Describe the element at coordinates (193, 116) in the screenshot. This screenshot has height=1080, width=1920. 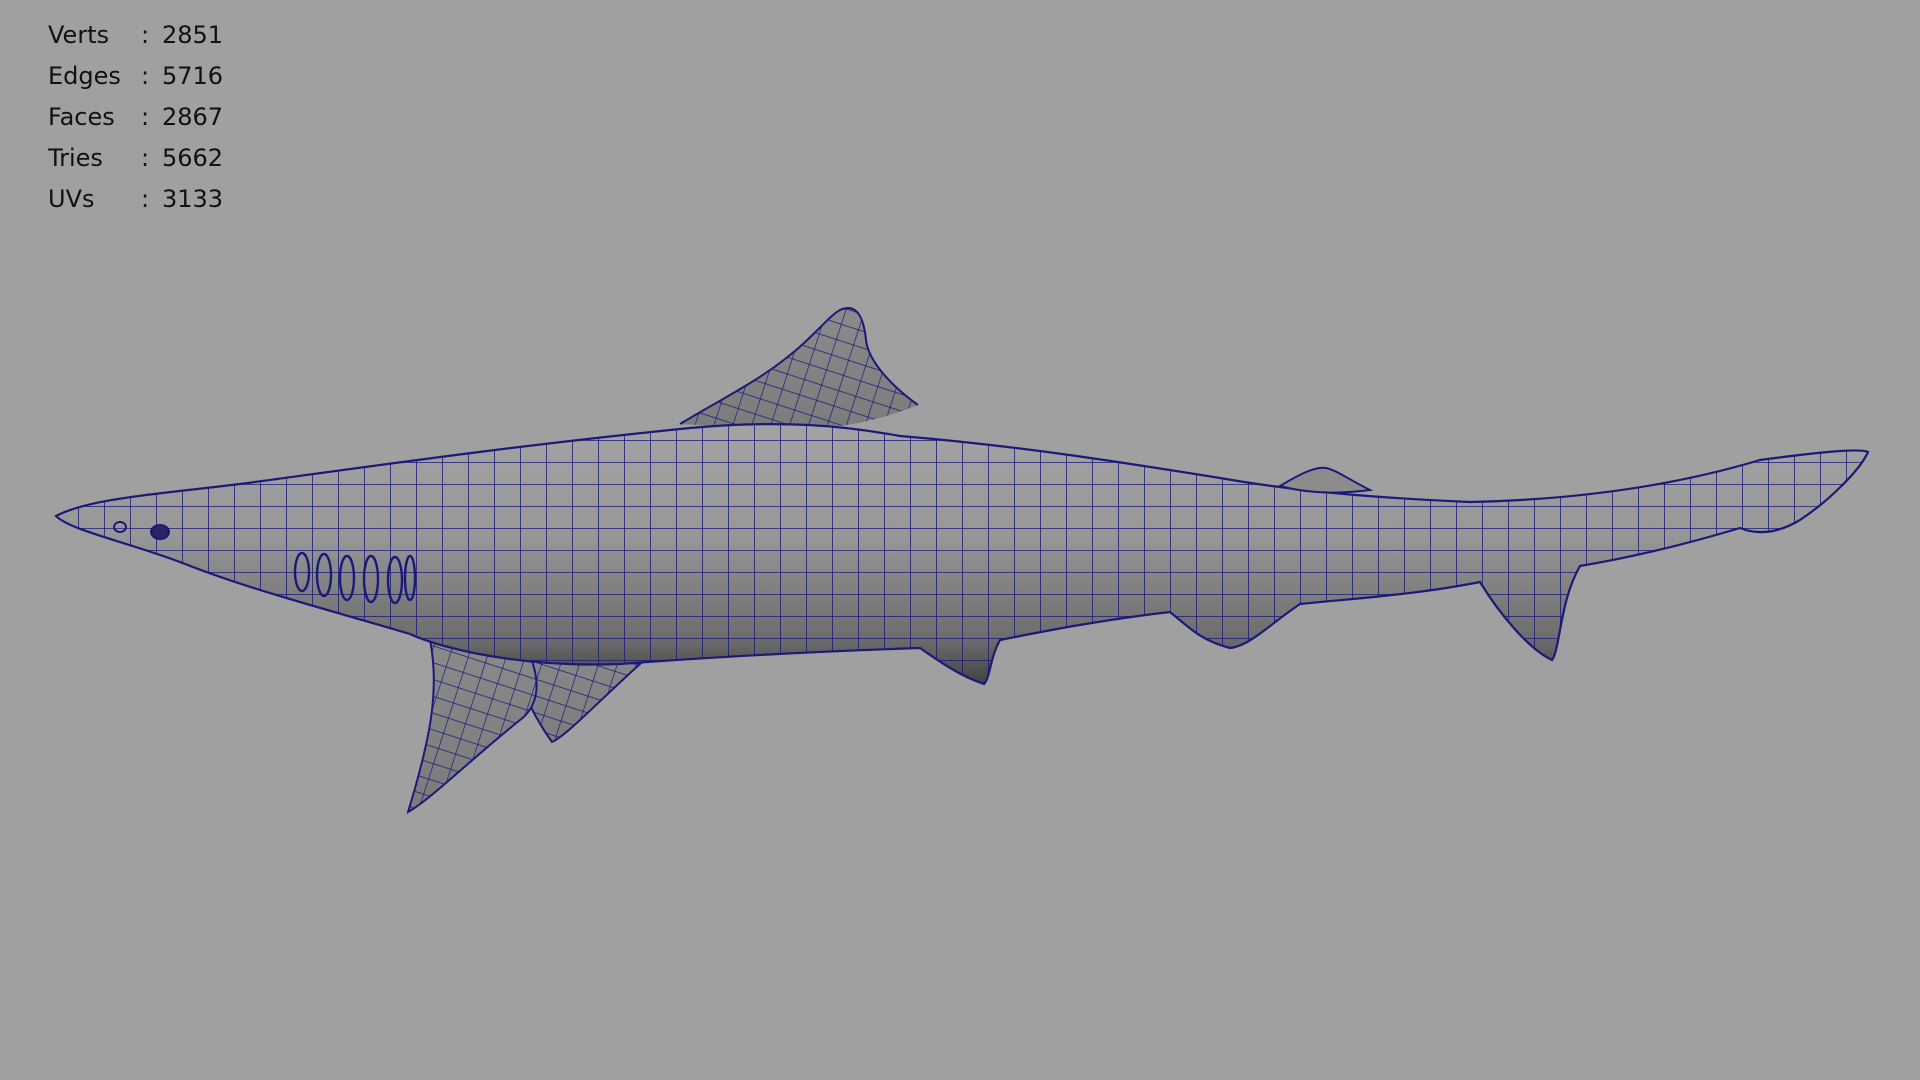
I see `stat-value: 2867` at that location.